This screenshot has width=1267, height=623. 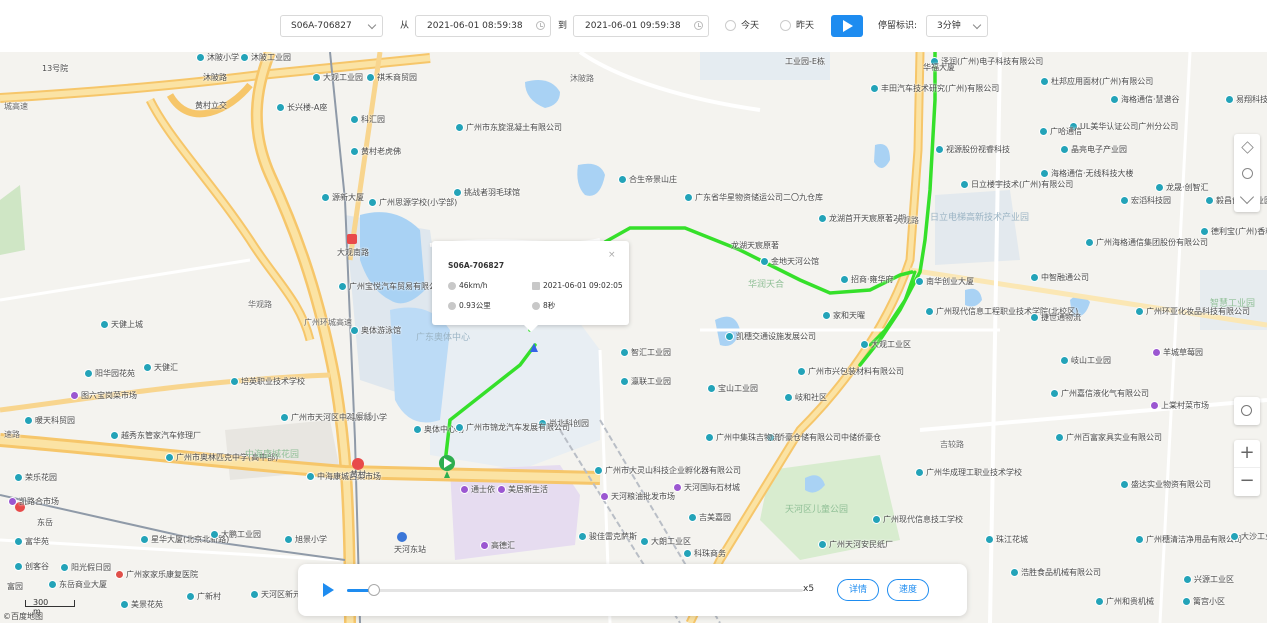 I want to click on map-poi: 德利宝(广州)香料有限公司, so click(x=1233, y=232).